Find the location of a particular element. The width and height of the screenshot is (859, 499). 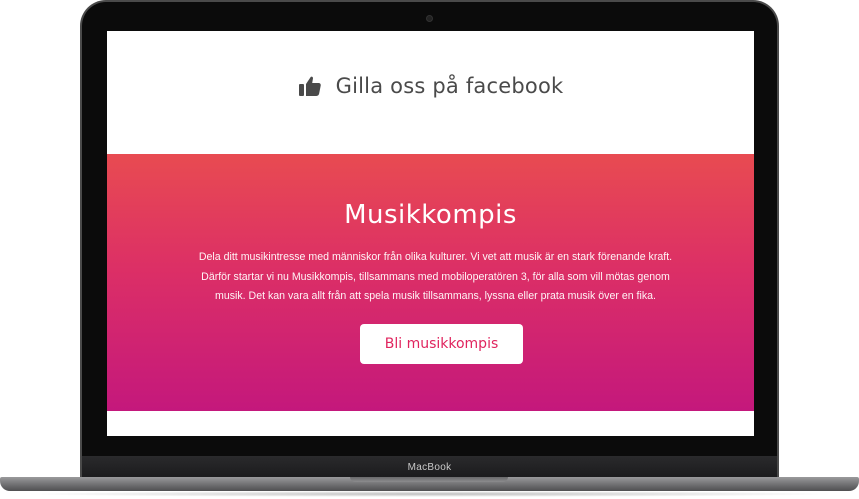

screen-bottom-area is located at coordinates (430, 423).